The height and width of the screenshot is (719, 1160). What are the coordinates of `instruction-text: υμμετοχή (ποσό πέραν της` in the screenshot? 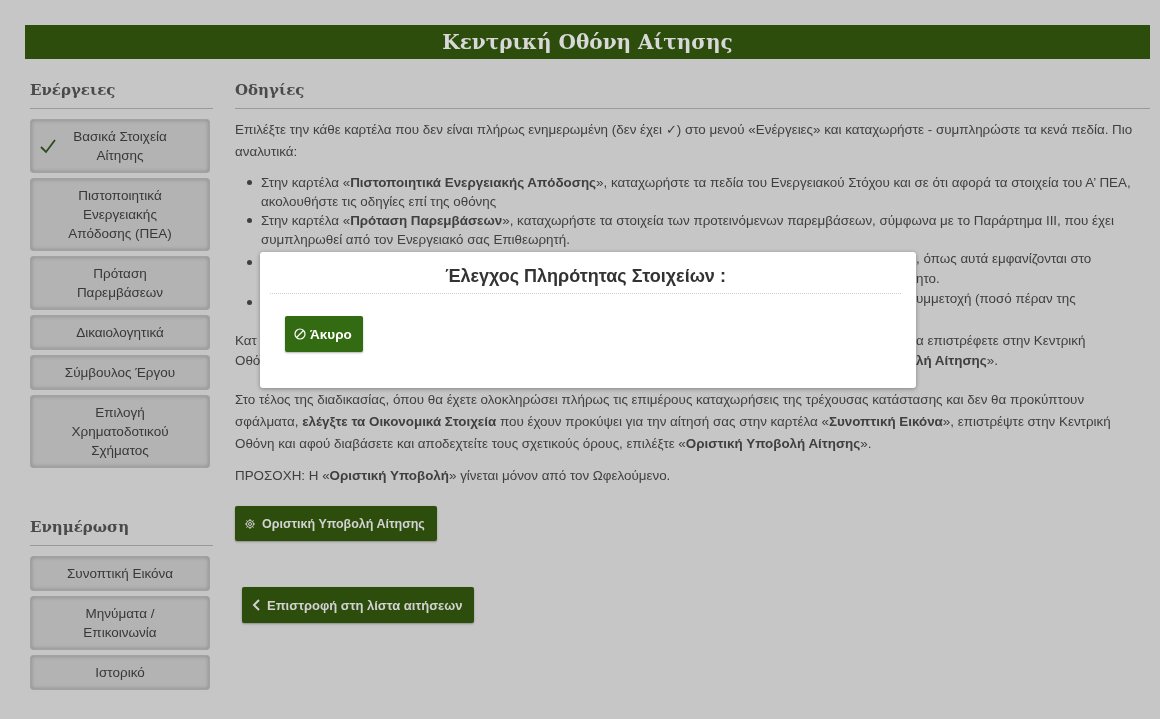 It's located at (996, 298).